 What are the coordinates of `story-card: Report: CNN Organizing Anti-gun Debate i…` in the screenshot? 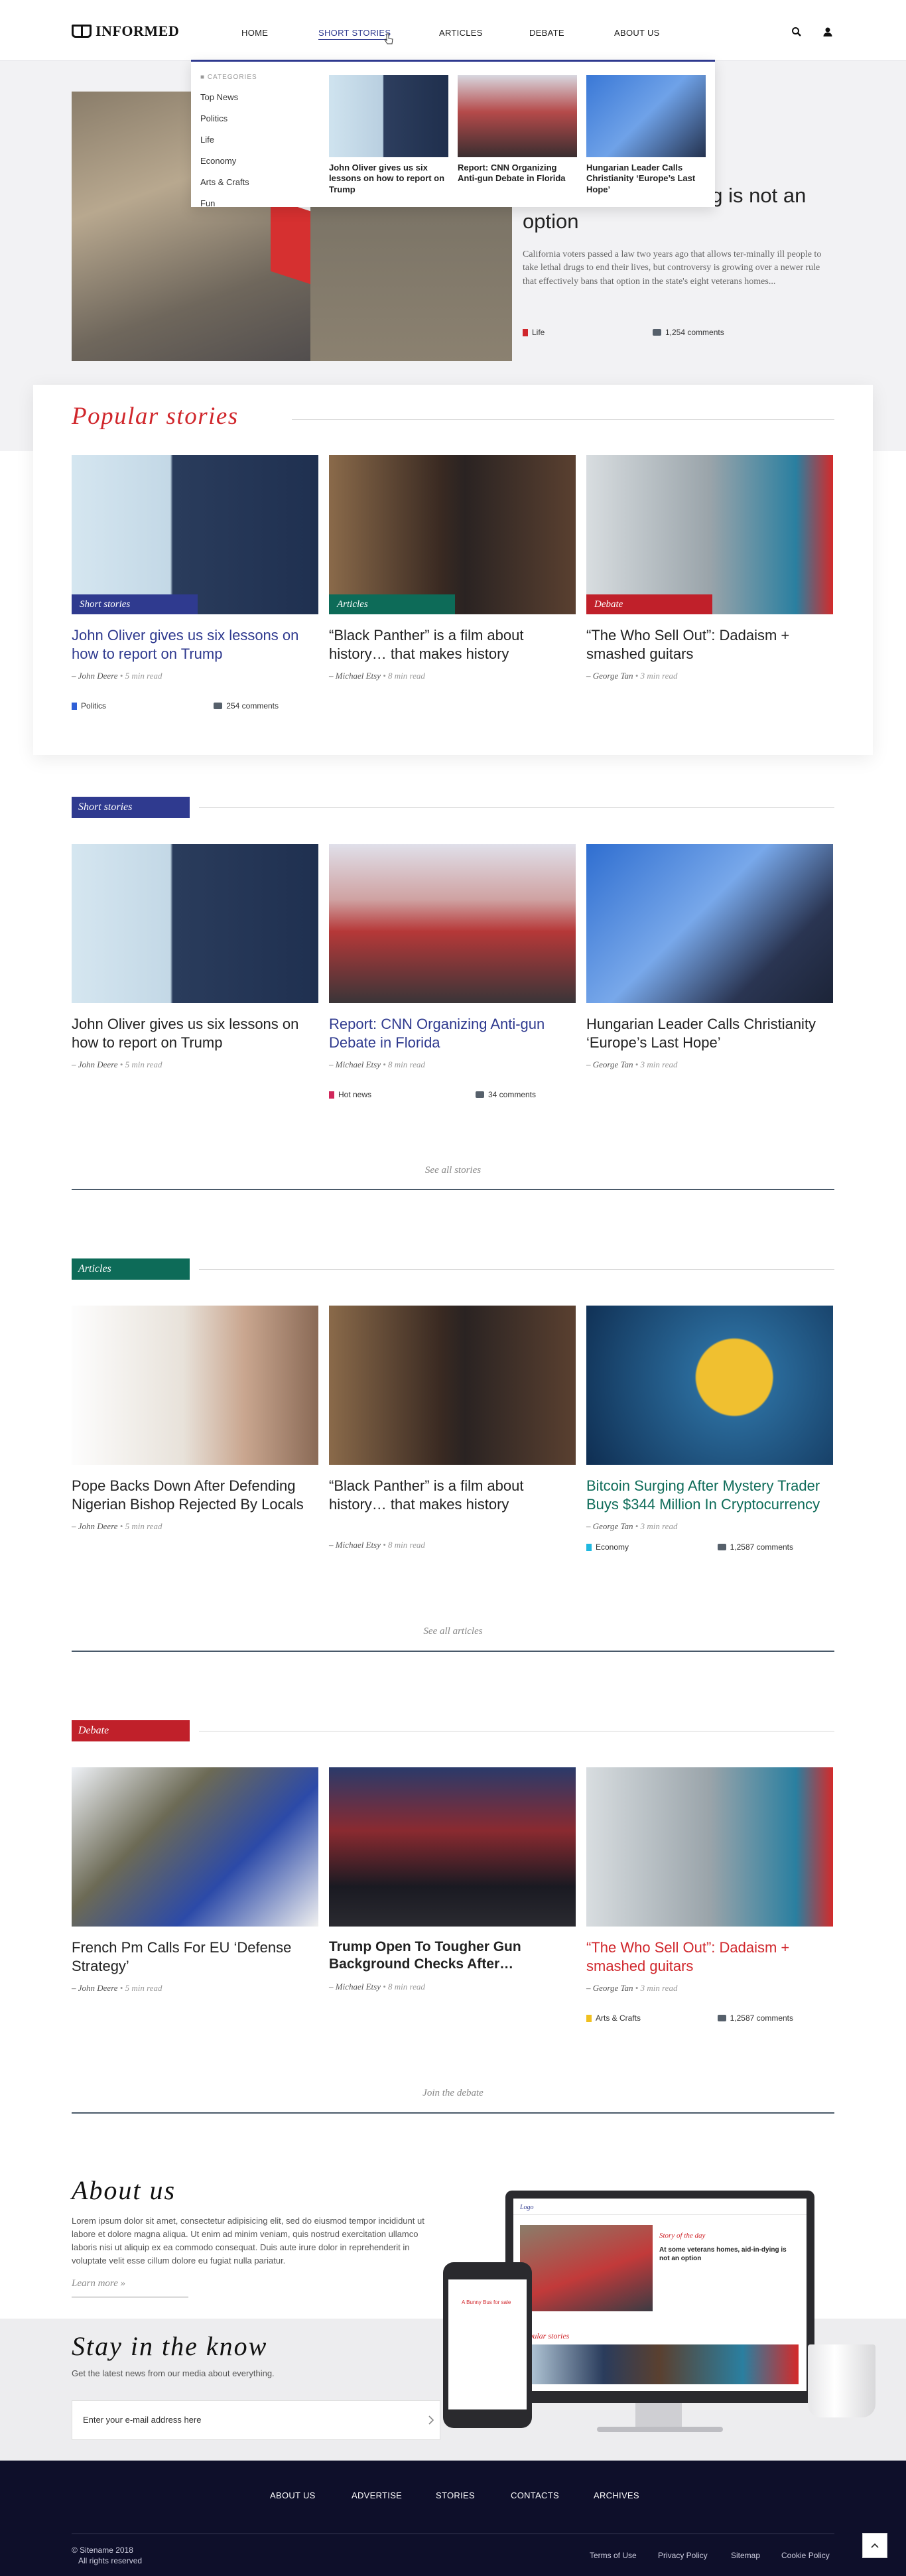 It's located at (452, 971).